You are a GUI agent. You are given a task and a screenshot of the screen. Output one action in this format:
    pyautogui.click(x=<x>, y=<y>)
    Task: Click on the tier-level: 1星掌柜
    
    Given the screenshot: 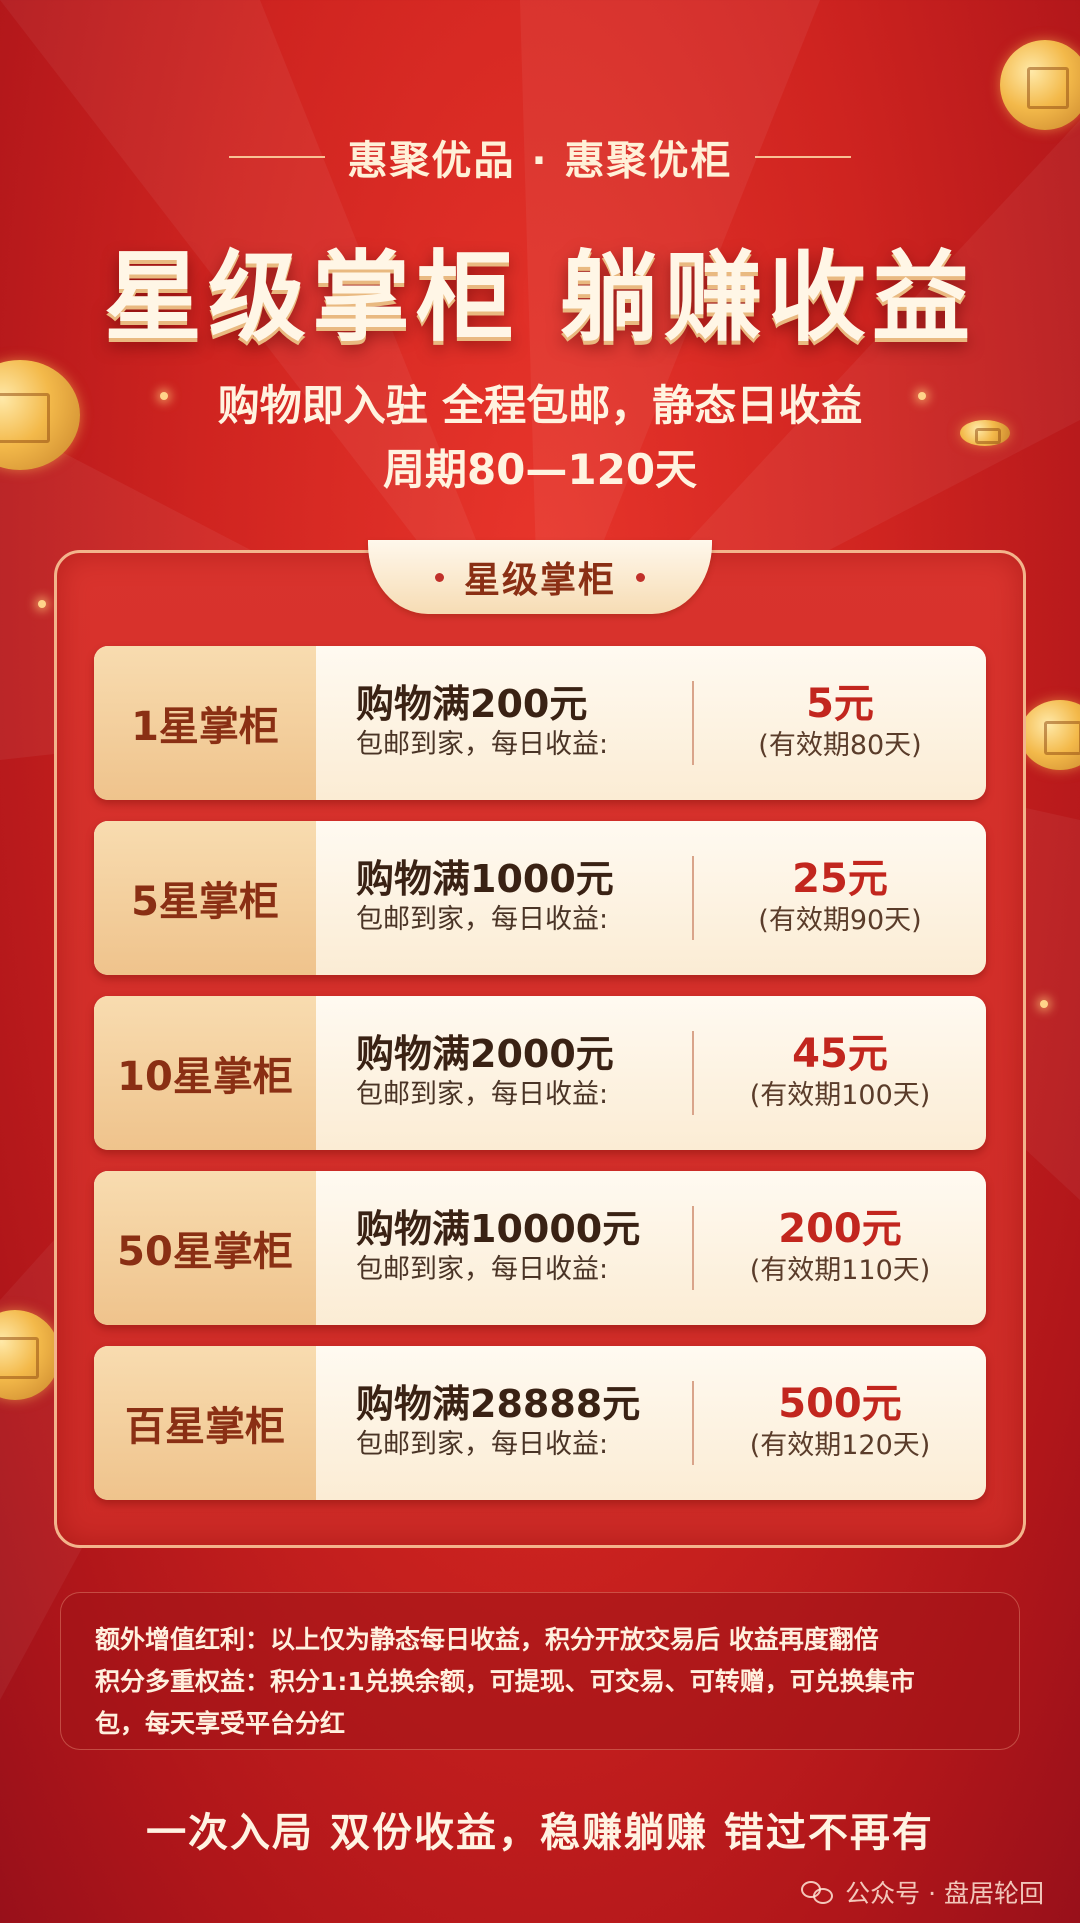 What is the action you would take?
    pyautogui.click(x=205, y=723)
    